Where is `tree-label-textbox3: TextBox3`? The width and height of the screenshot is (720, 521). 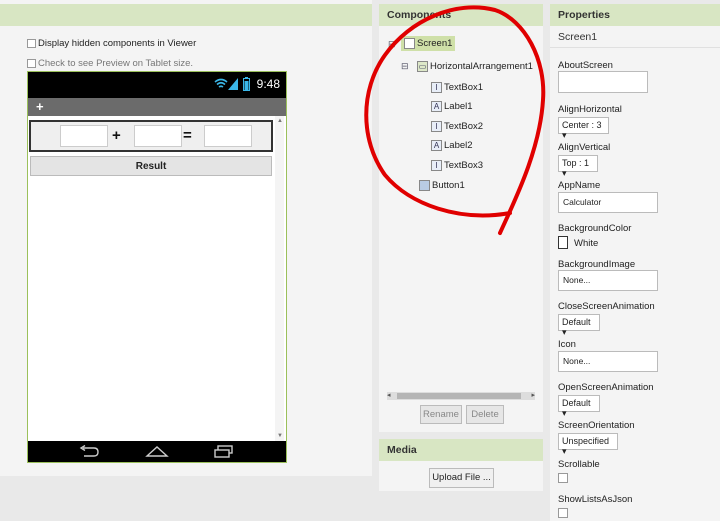
tree-label-textbox3: TextBox3 is located at coordinates (464, 165).